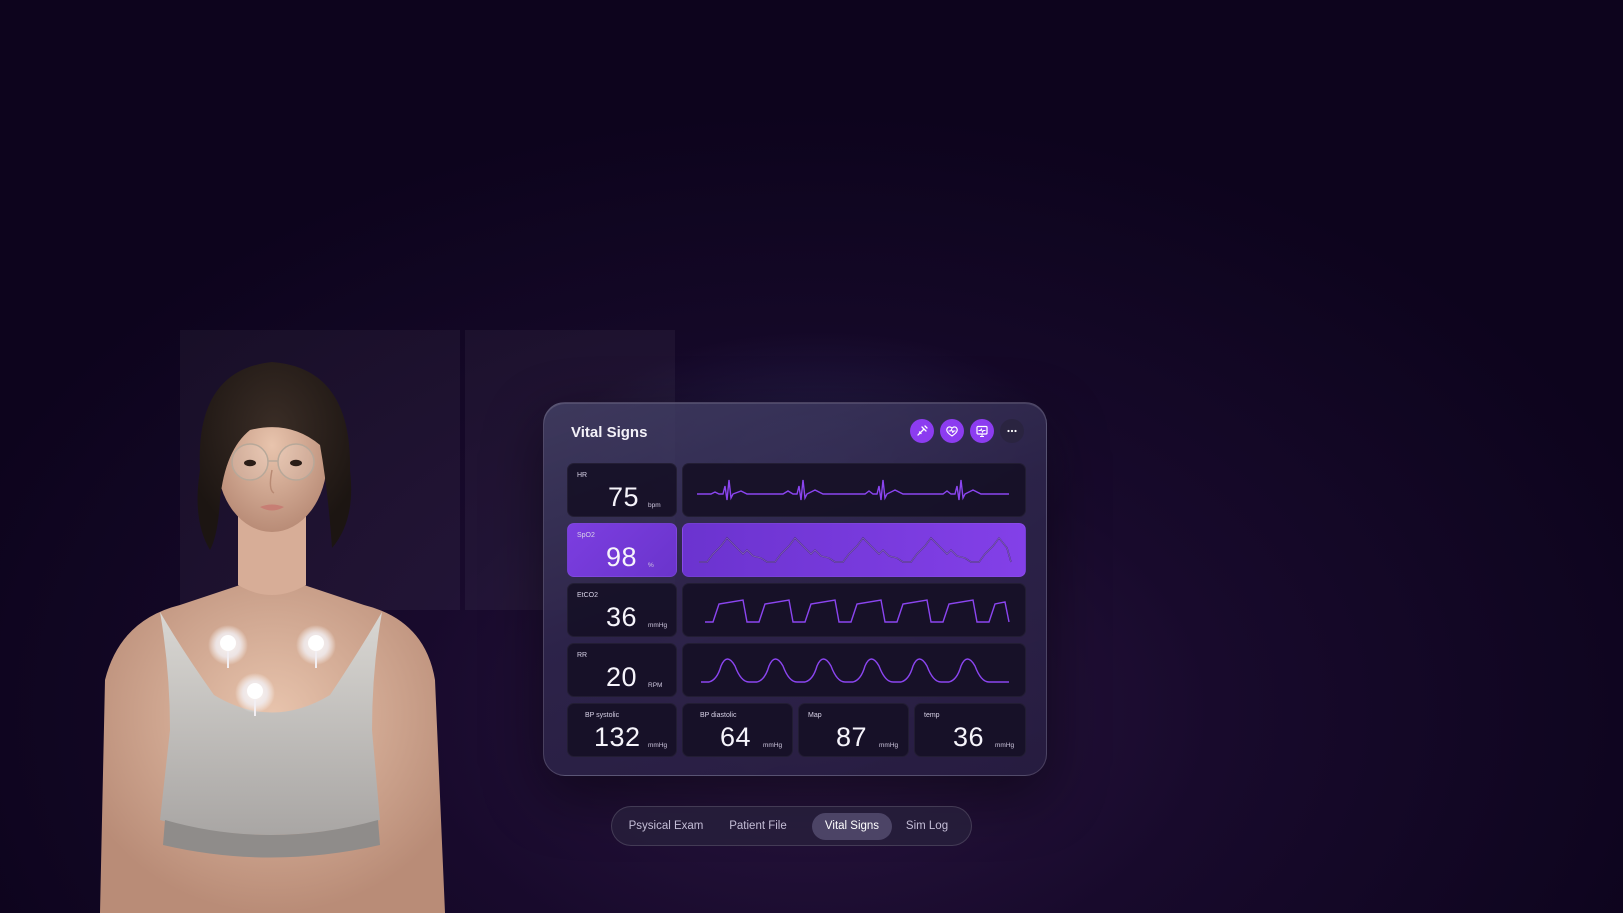 This screenshot has width=1623, height=913. I want to click on rr-waveform-line, so click(855, 670).